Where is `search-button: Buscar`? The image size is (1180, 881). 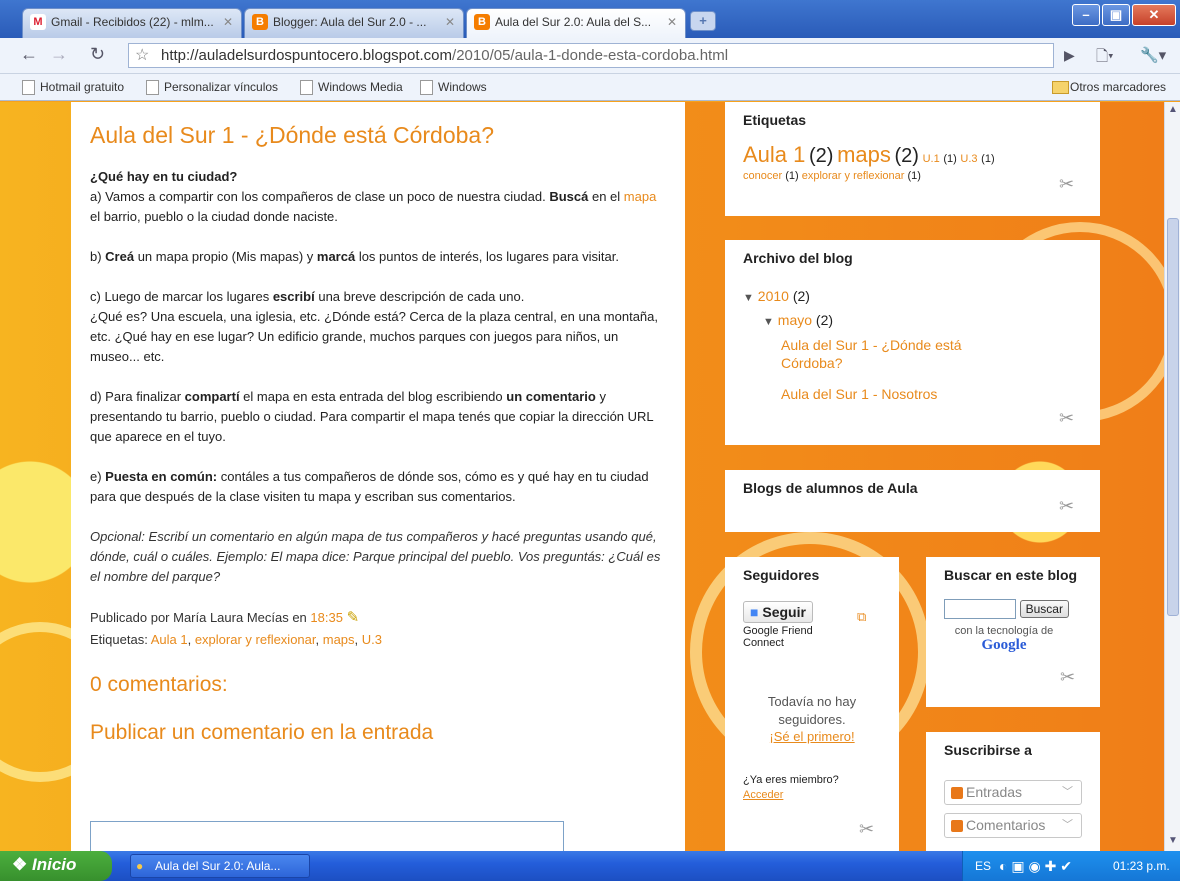
search-button: Buscar is located at coordinates (1044, 609).